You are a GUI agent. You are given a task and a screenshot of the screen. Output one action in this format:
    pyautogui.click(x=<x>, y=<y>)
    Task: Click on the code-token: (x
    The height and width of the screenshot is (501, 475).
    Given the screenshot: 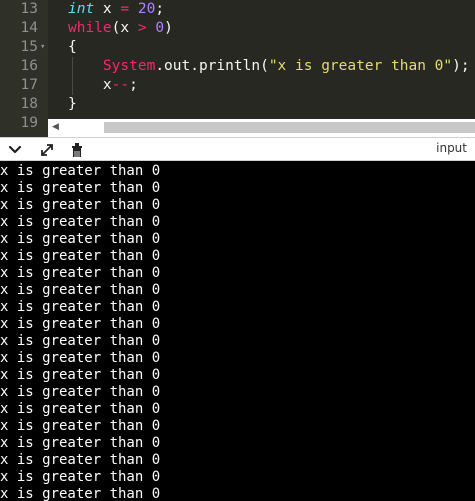 What is the action you would take?
    pyautogui.click(x=124, y=28)
    